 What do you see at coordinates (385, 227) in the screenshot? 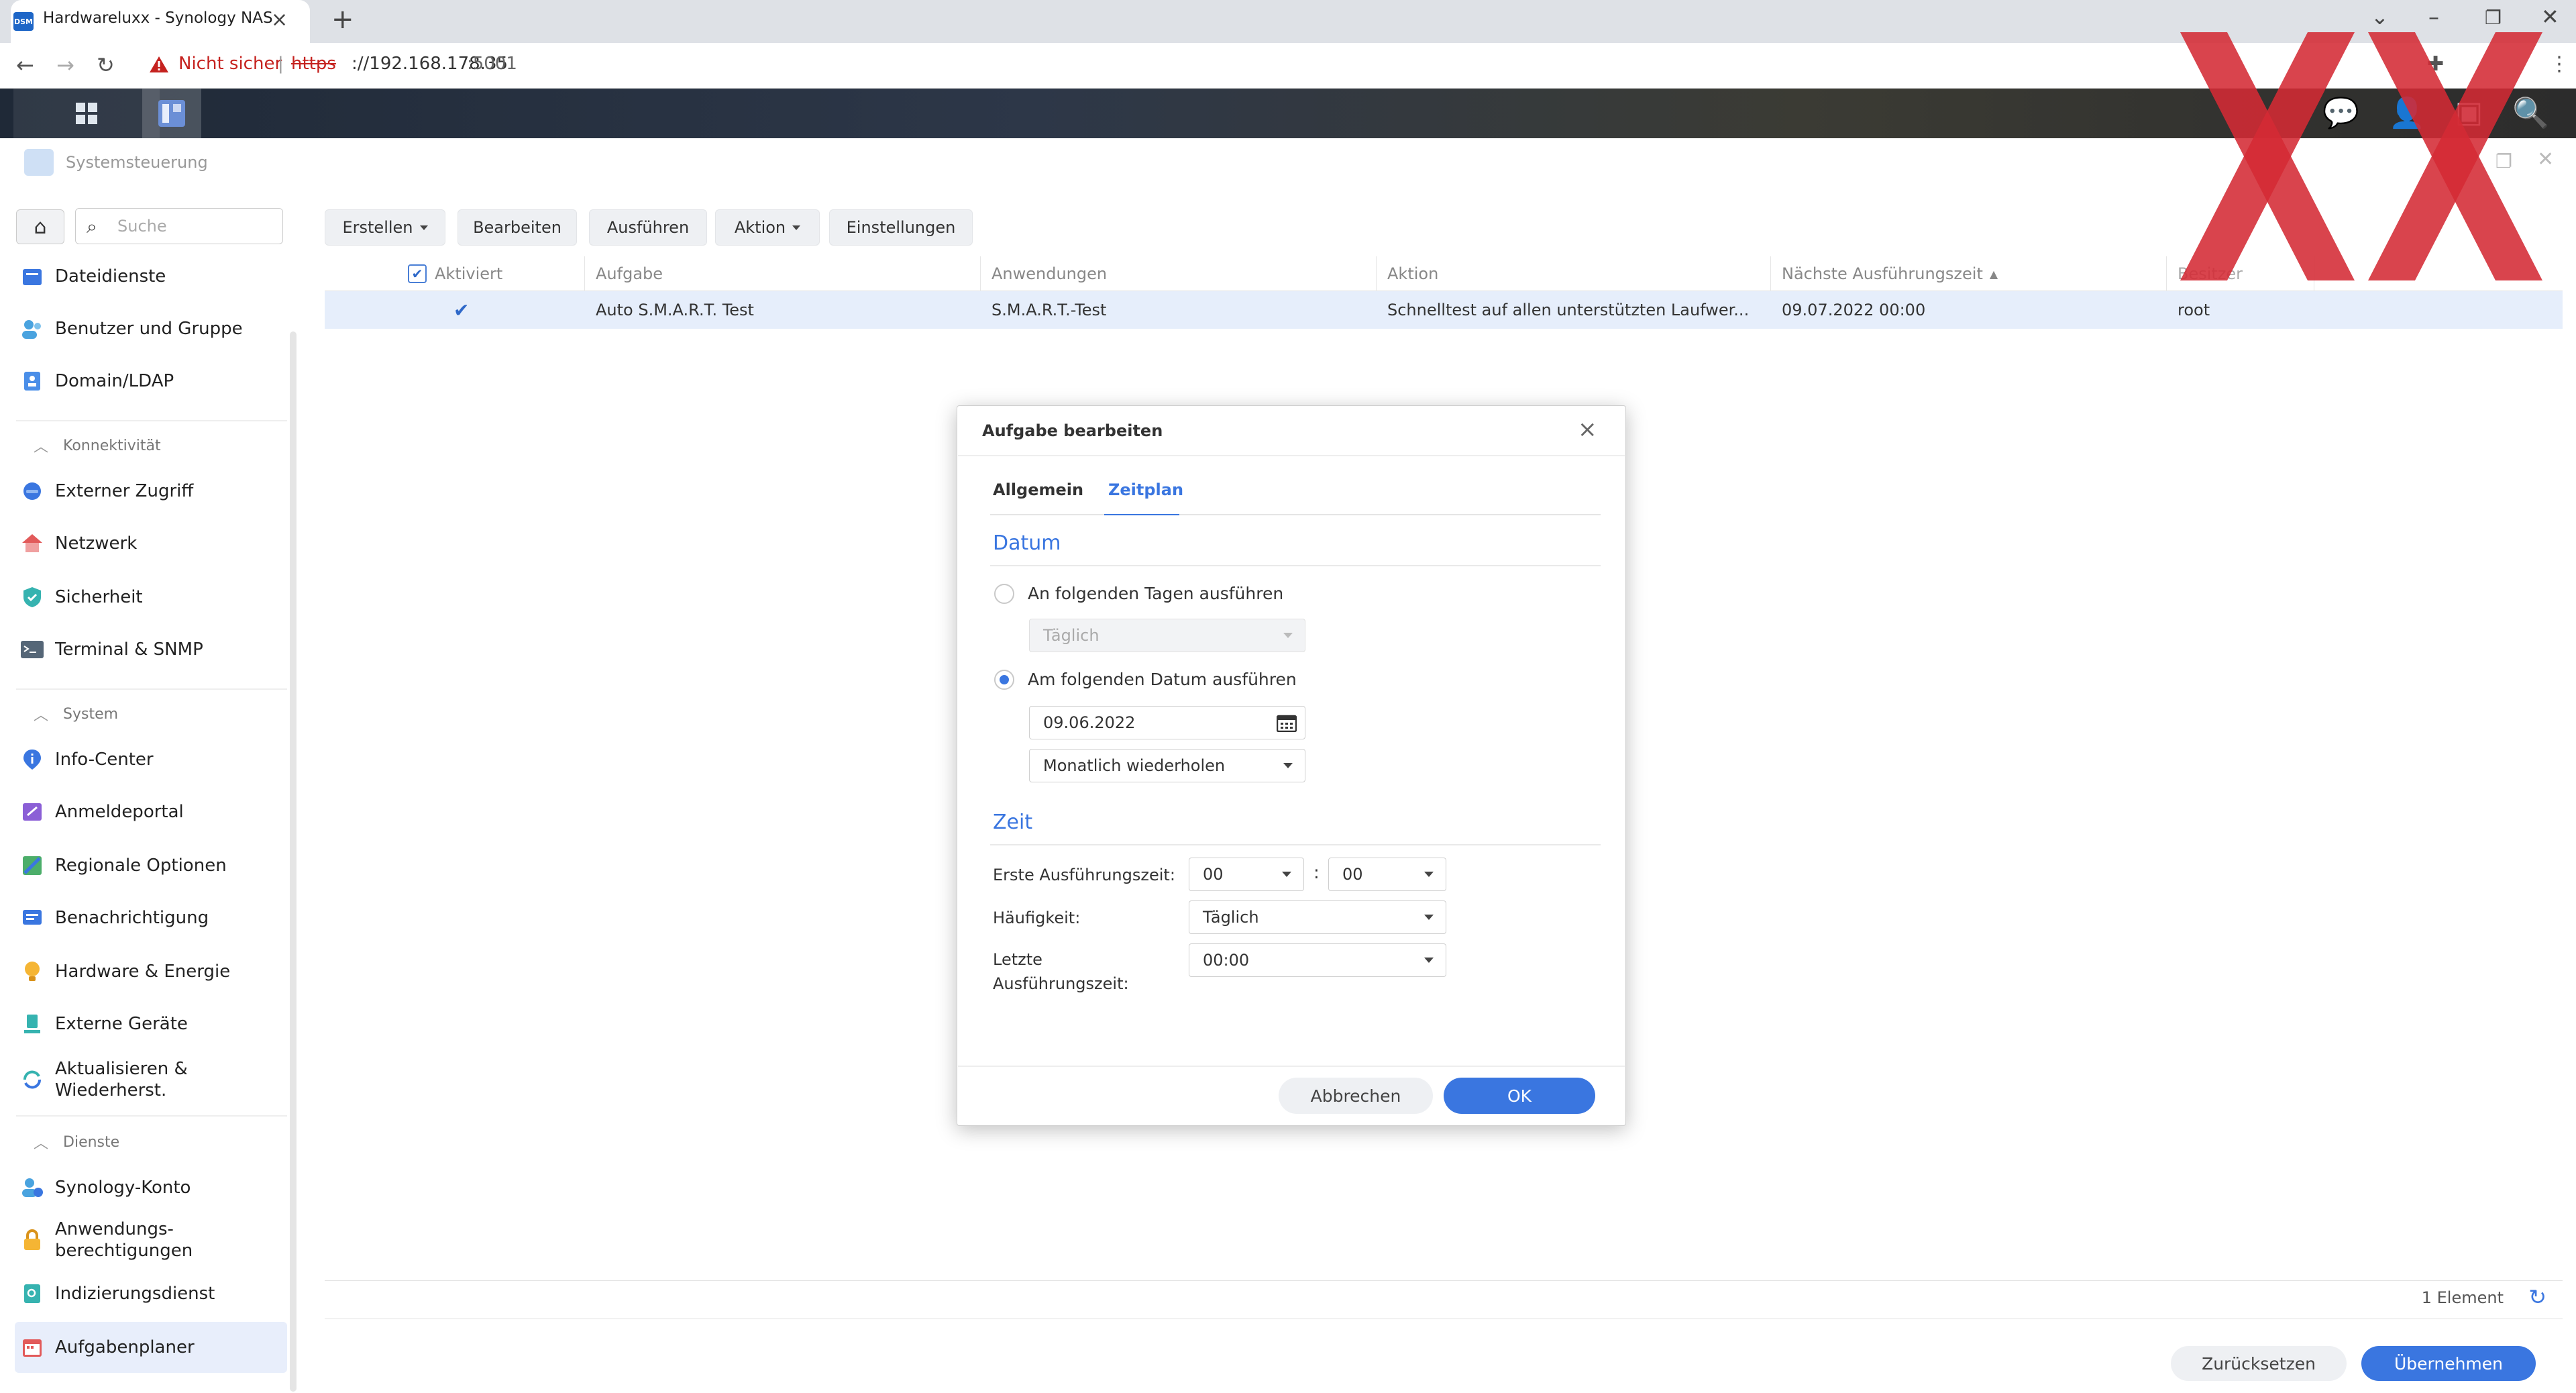
I see `erstellen-button: Erstellen` at bounding box center [385, 227].